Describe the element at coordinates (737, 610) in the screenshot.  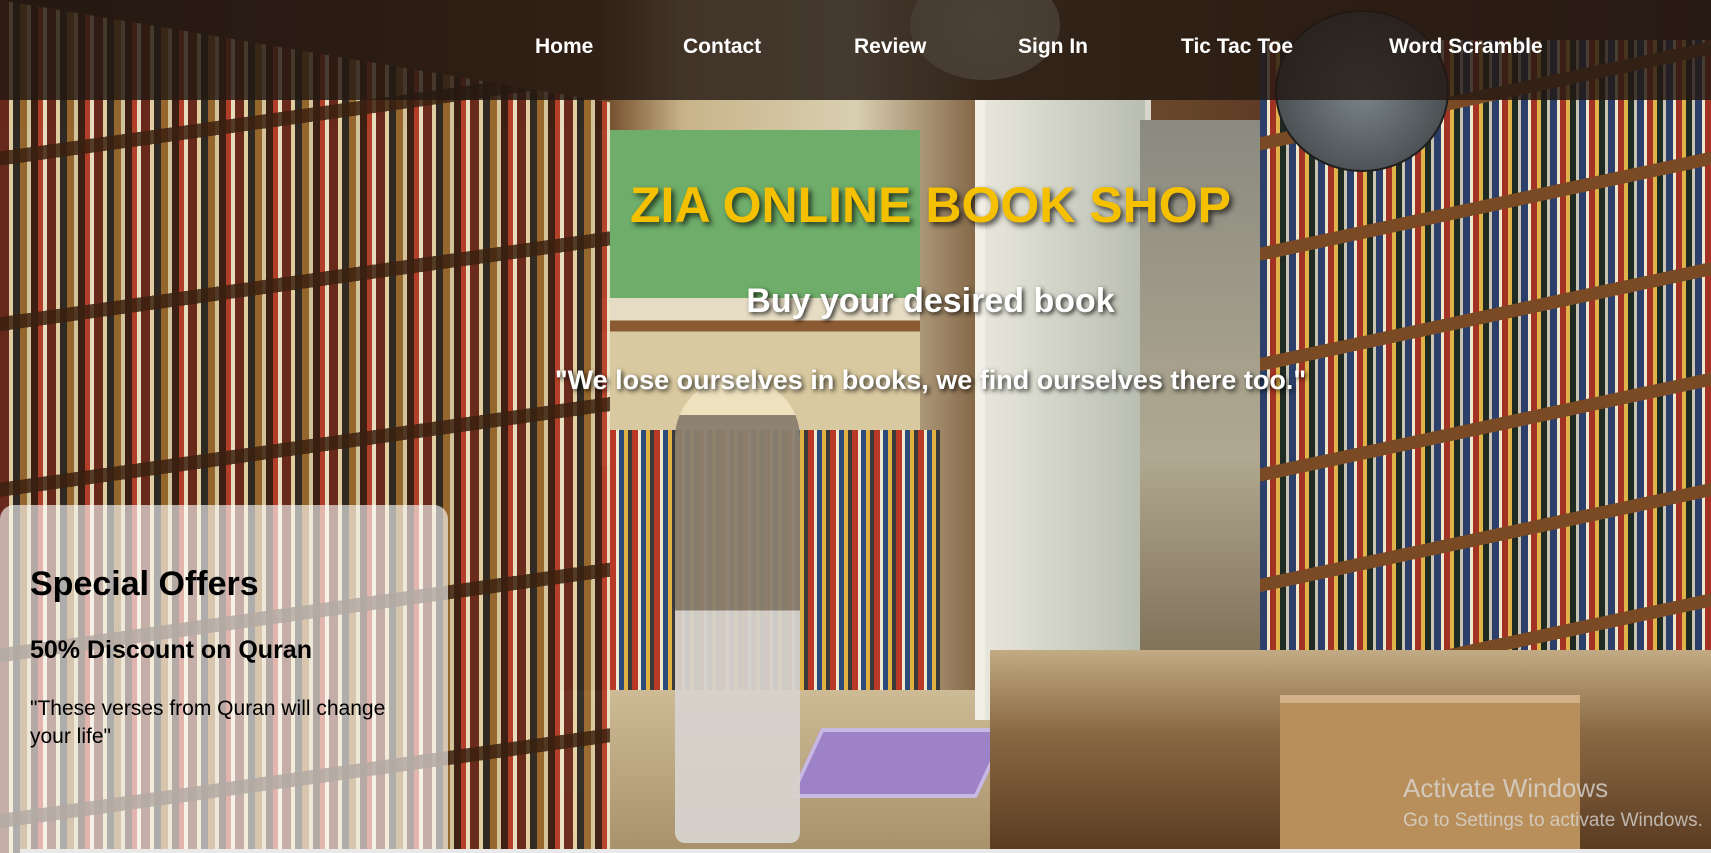
I see `customer-figure` at that location.